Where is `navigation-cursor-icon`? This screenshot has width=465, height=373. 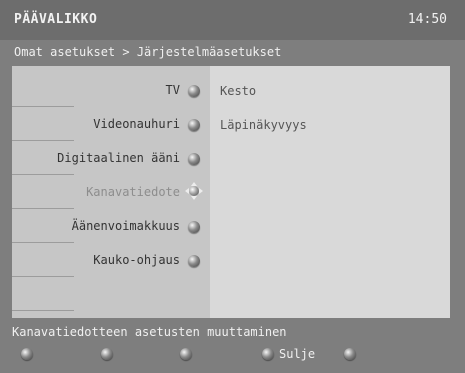
navigation-cursor-icon is located at coordinates (194, 191).